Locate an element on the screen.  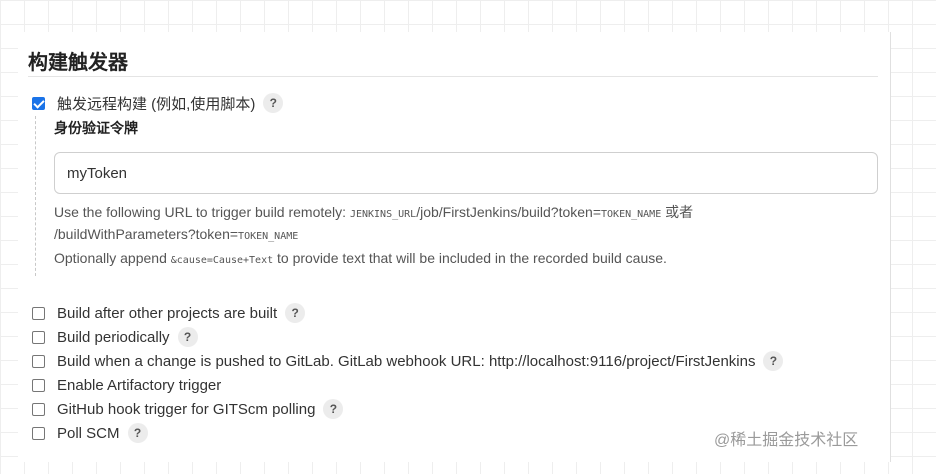
poll-scm-label: Poll SCM is located at coordinates (88, 433).